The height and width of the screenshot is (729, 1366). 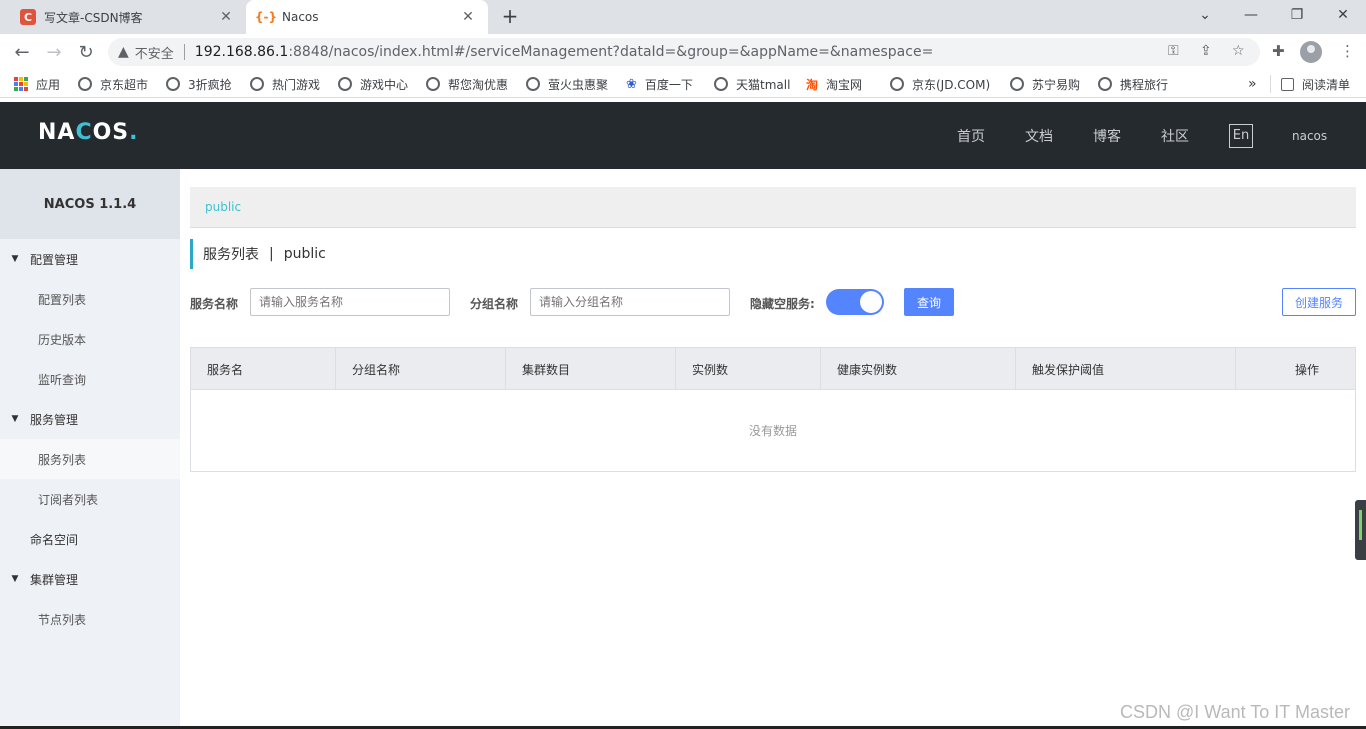 I want to click on tab-search-chevron-icon: ⌄, so click(x=1205, y=15).